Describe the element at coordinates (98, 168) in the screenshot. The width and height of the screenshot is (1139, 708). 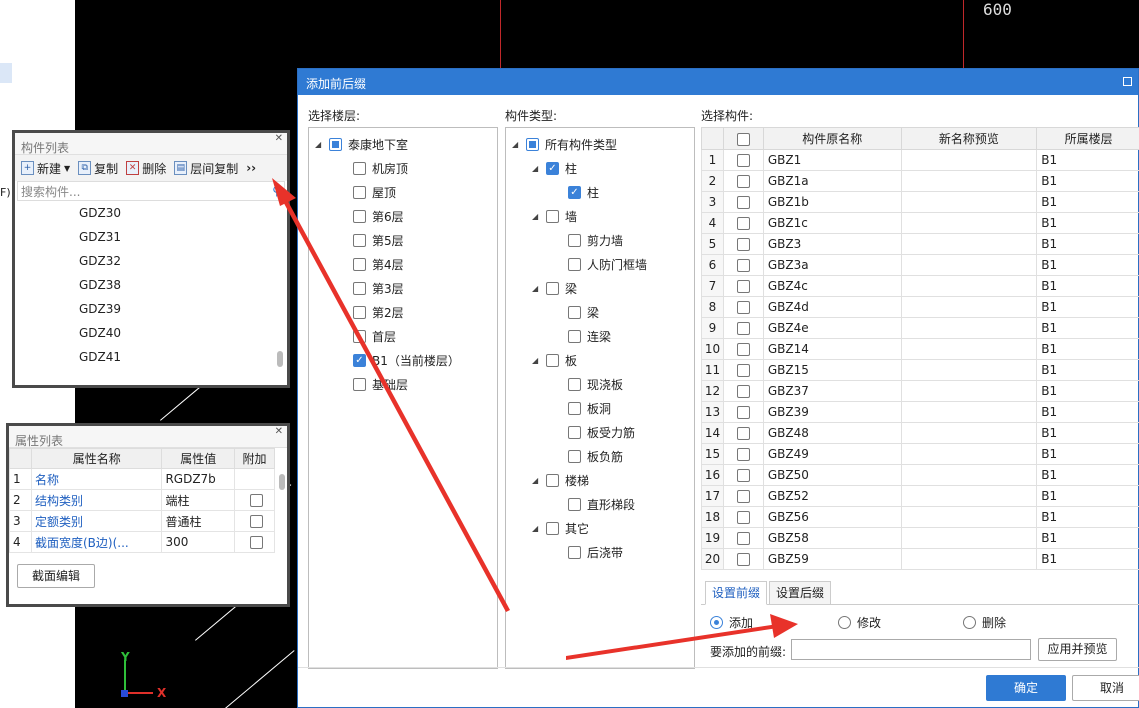
I see `copy-button: ⧉ 复制` at that location.